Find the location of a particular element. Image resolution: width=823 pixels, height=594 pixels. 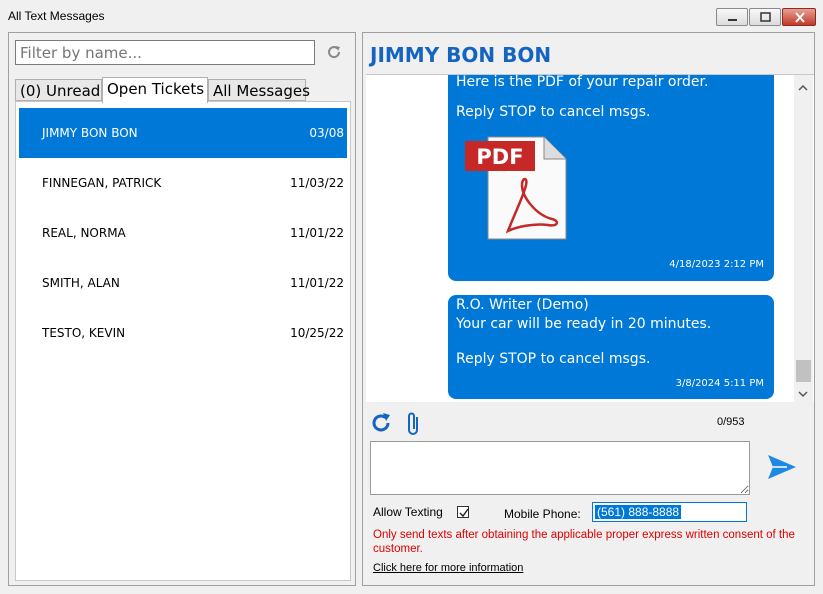

contact-name: JIMMY BON BON is located at coordinates (90, 133).